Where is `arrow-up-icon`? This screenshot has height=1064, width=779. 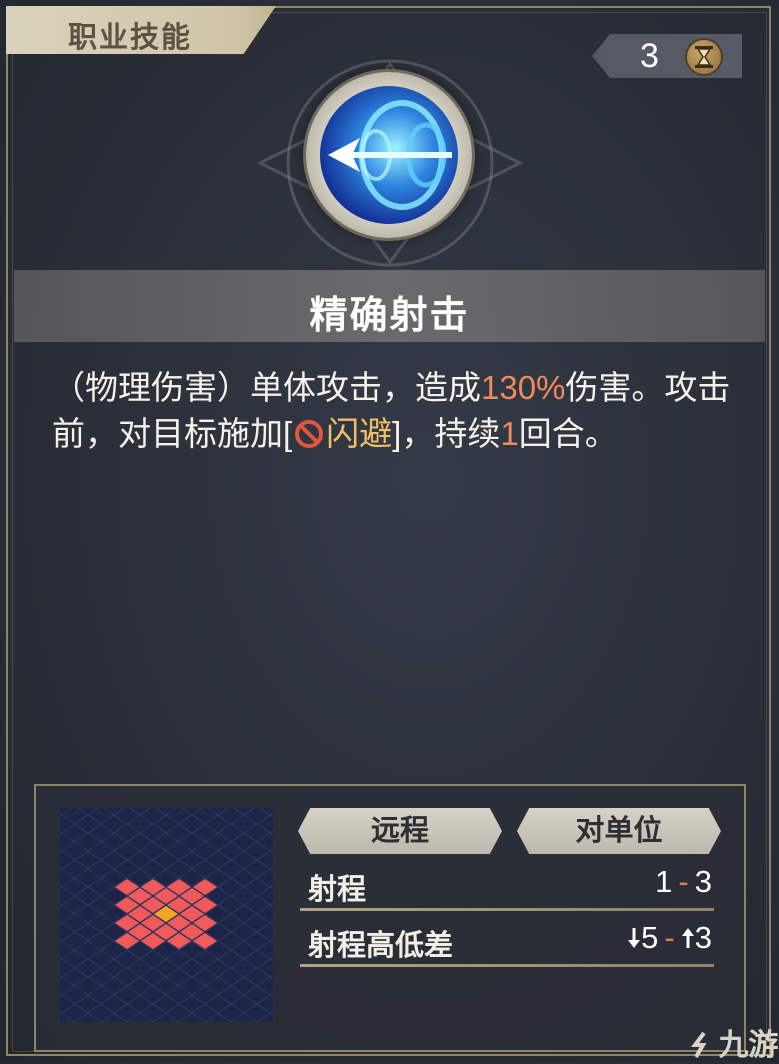
arrow-up-icon is located at coordinates (688, 937).